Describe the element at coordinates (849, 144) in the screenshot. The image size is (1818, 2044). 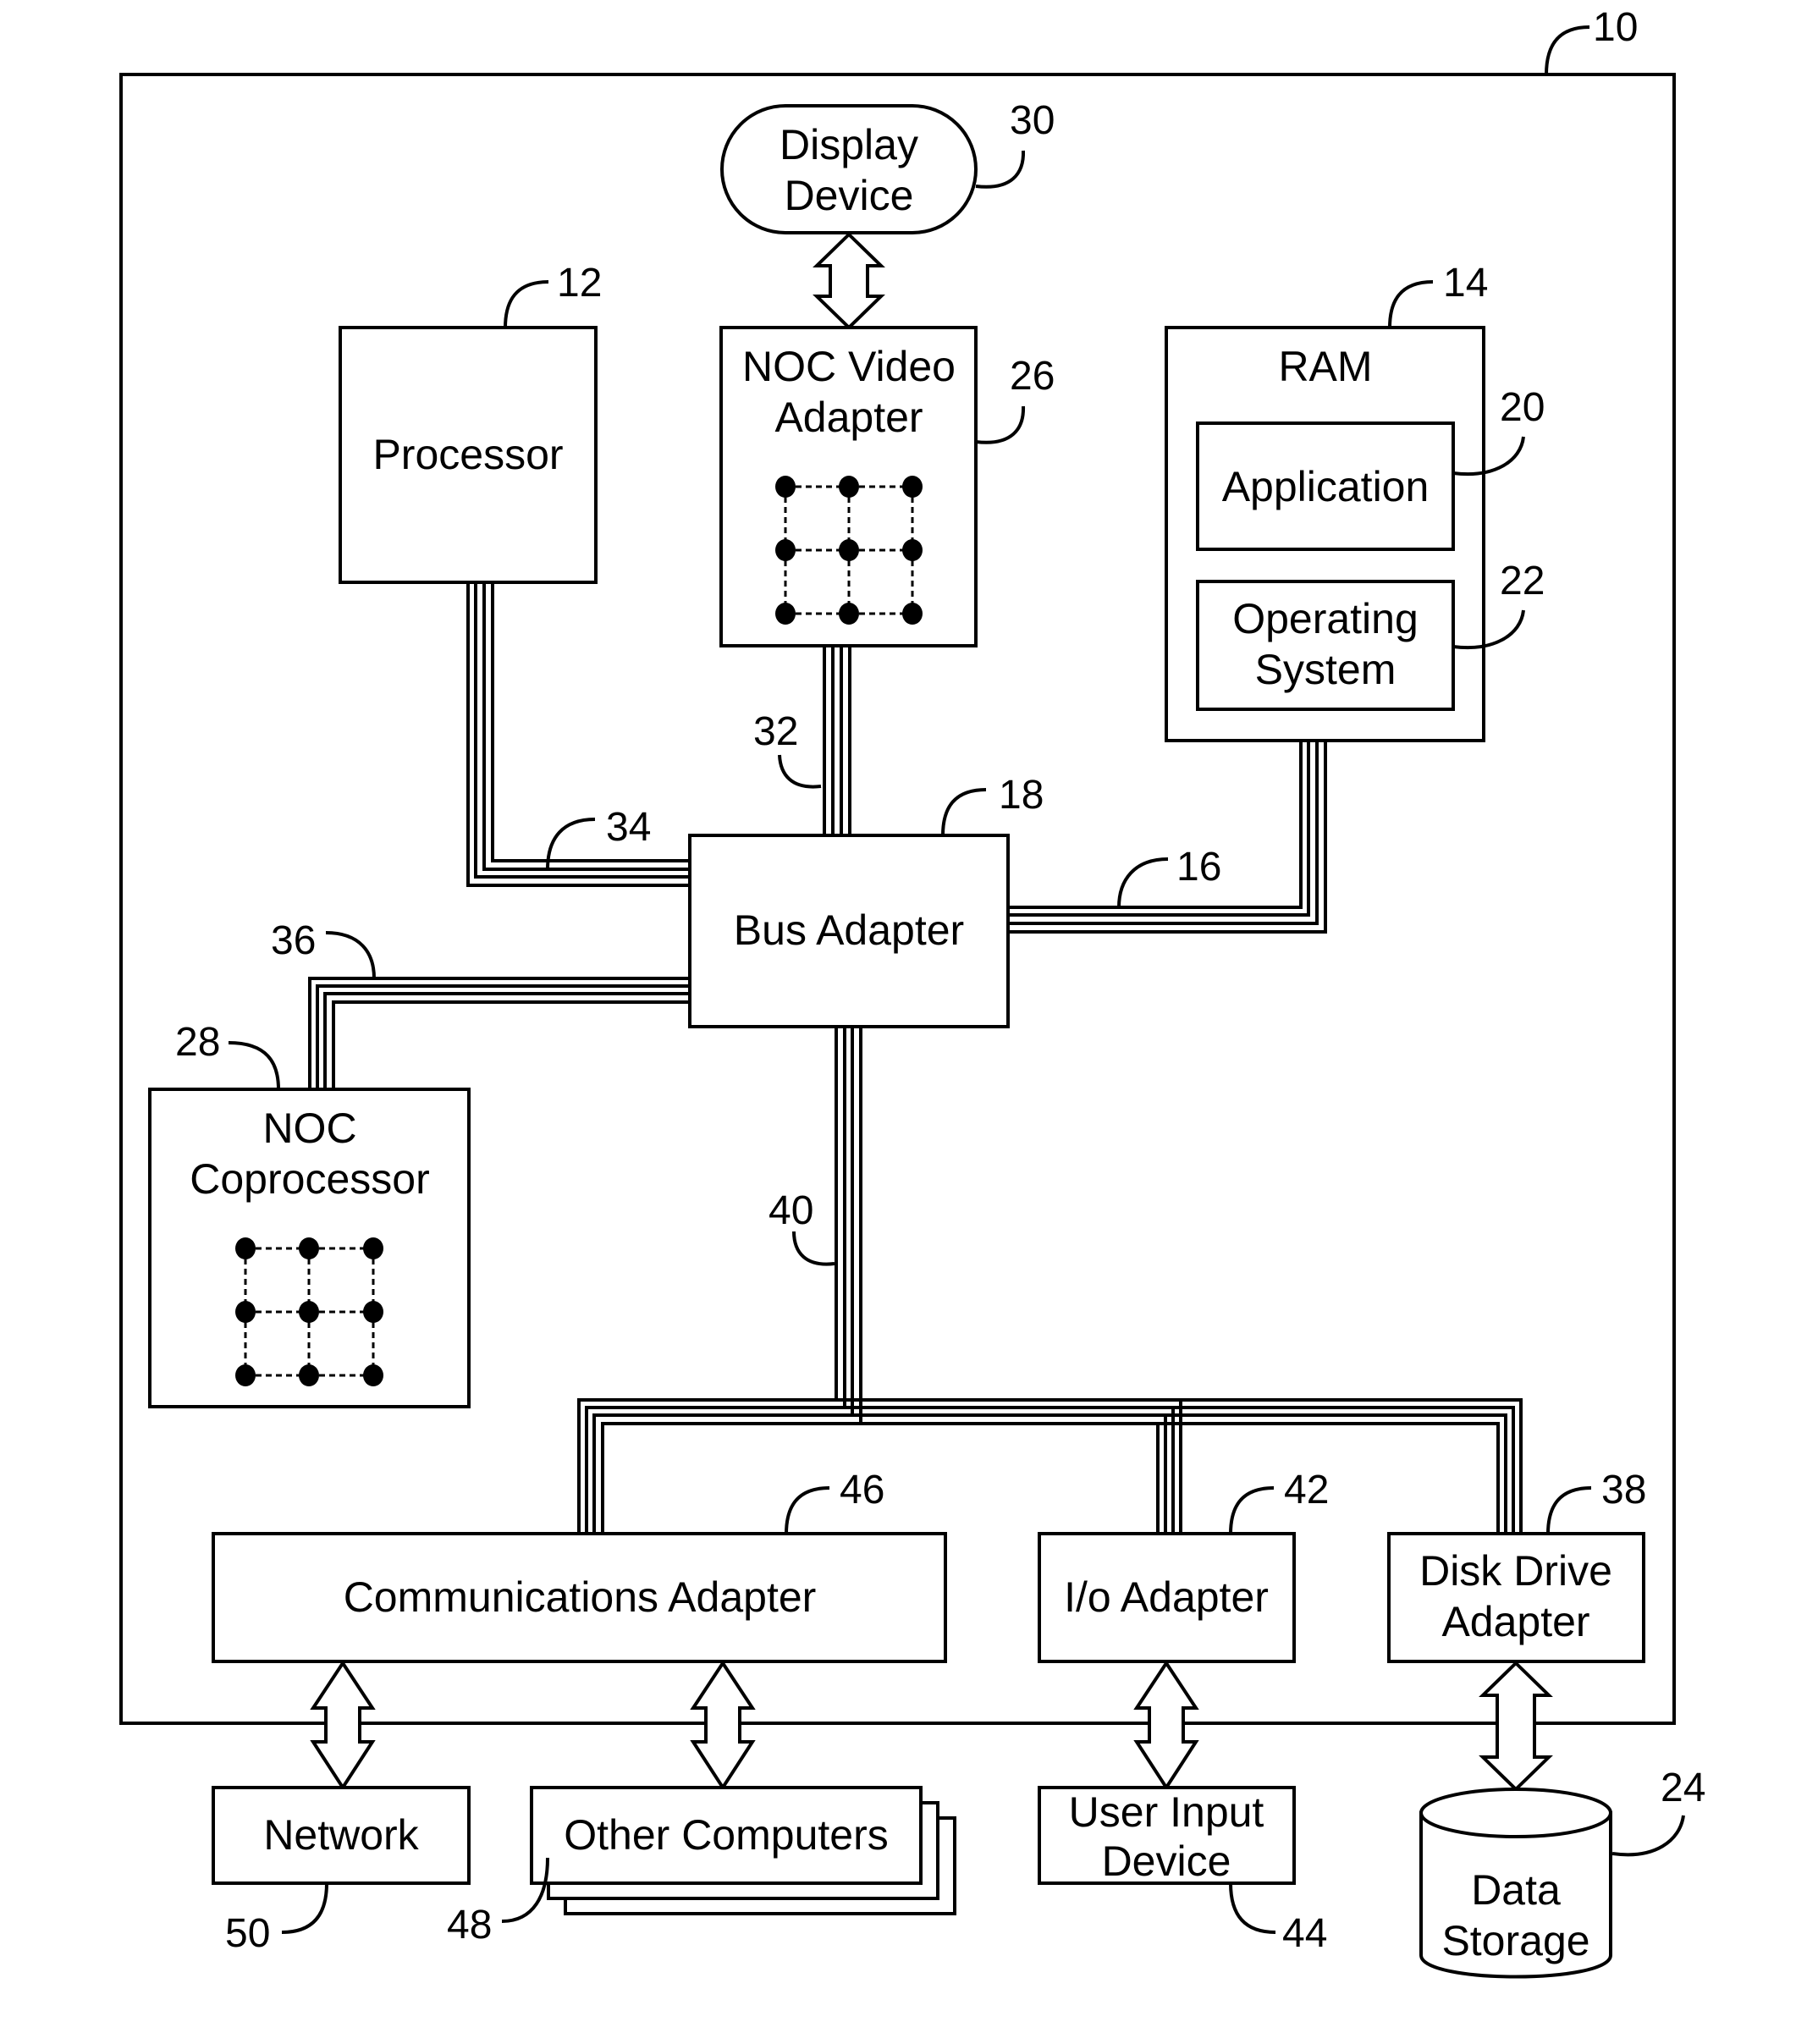
I see `display-device-label-line1: Display` at that location.